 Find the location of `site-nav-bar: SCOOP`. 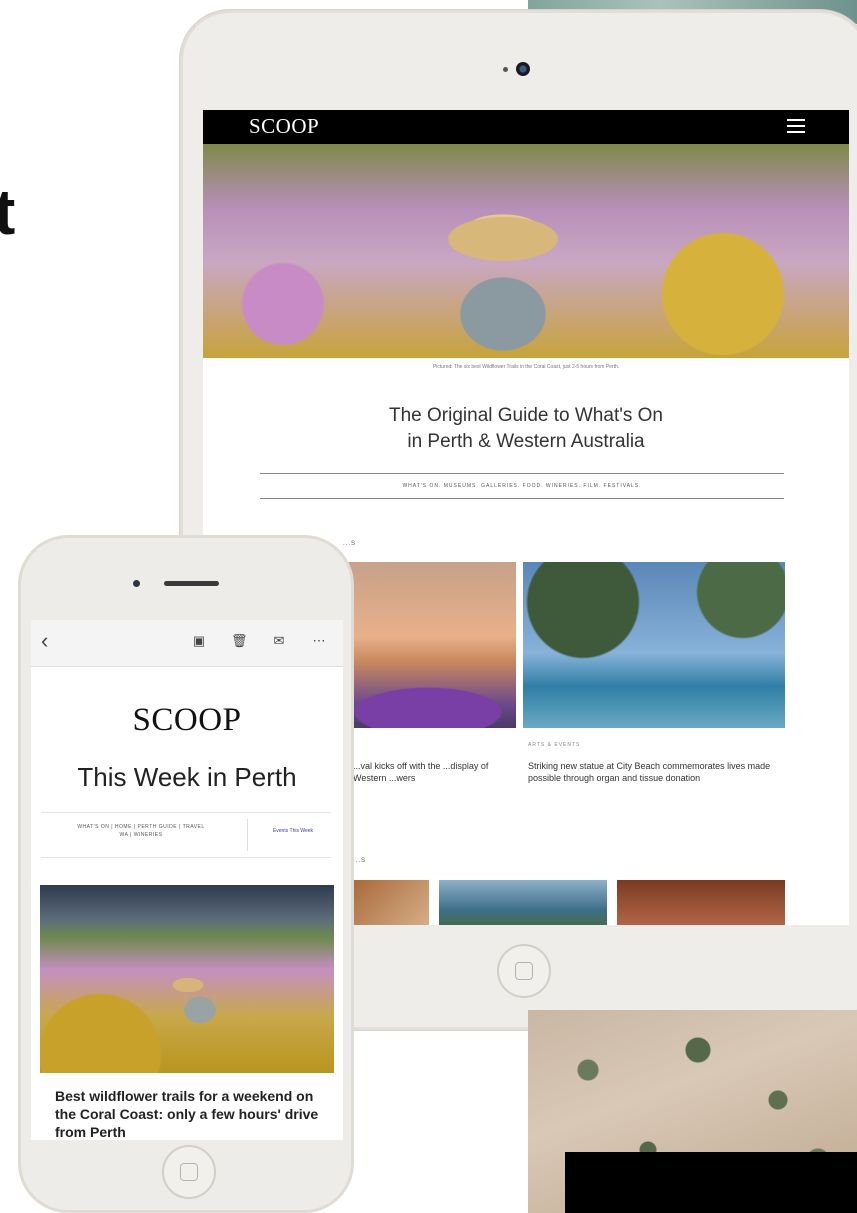

site-nav-bar: SCOOP is located at coordinates (526, 127).